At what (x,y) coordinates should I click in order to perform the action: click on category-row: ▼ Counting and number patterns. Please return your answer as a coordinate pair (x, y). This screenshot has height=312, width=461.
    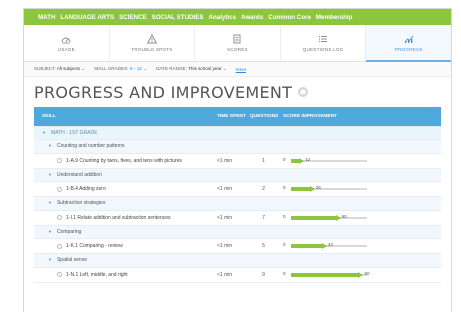
    Looking at the image, I should click on (237, 147).